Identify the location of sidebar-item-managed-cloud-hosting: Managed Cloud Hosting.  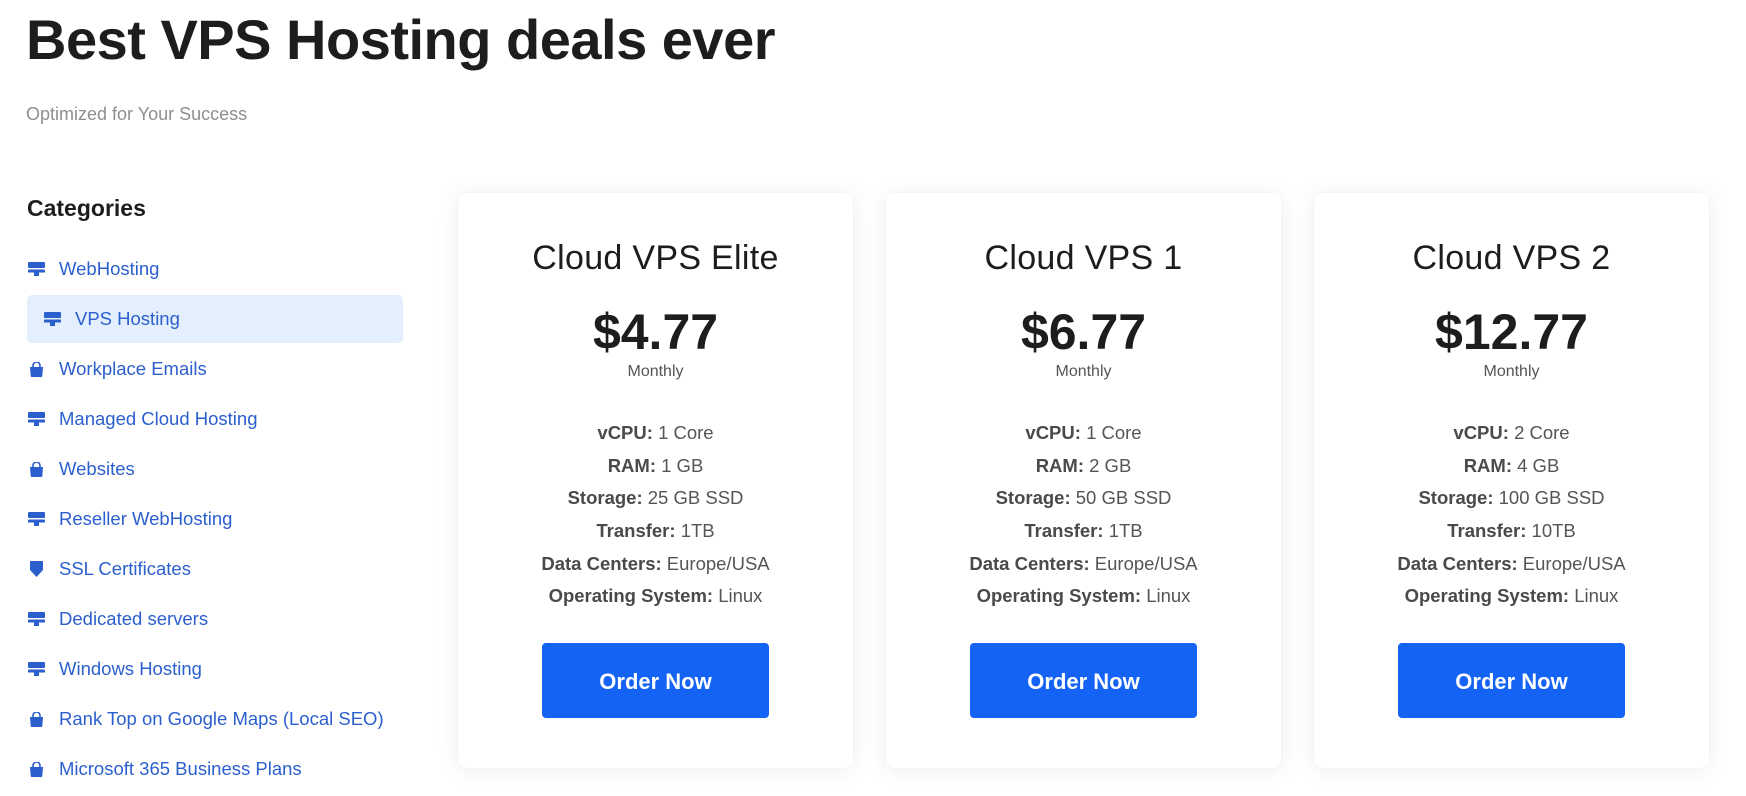
(215, 419).